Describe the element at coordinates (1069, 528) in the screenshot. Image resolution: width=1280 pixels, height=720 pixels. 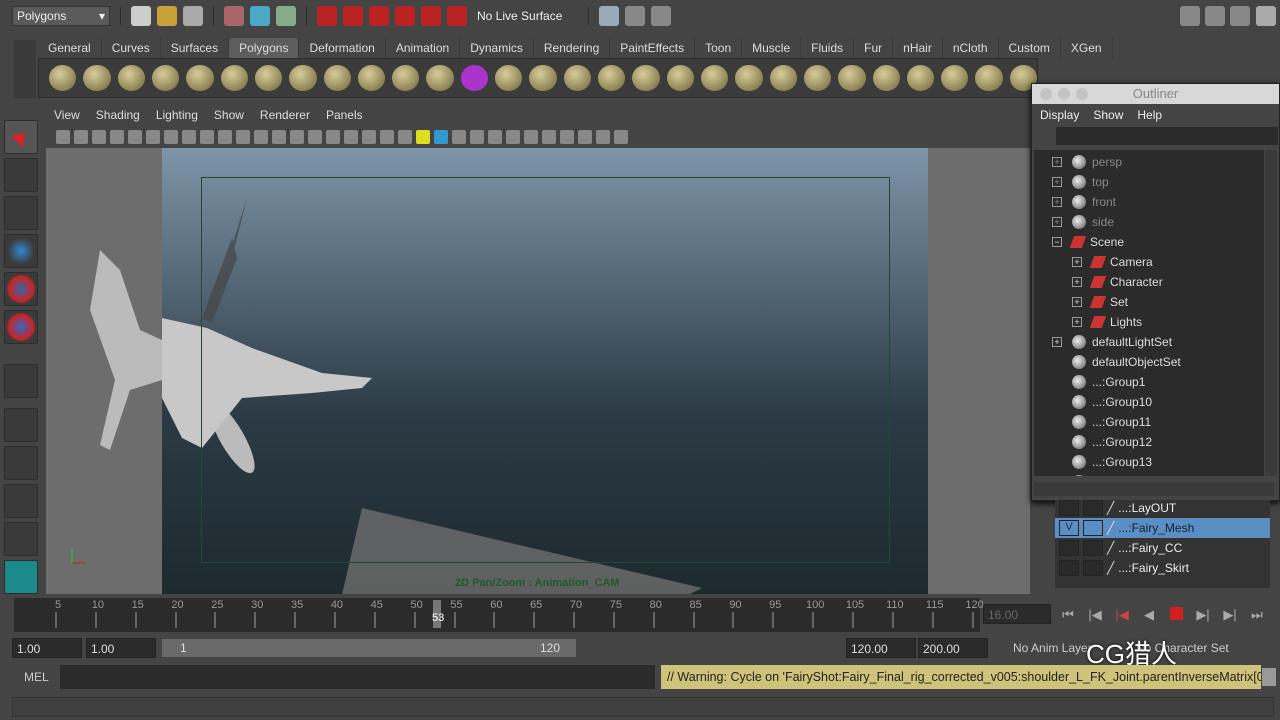
I see `layer-visibility-toggle: V` at that location.